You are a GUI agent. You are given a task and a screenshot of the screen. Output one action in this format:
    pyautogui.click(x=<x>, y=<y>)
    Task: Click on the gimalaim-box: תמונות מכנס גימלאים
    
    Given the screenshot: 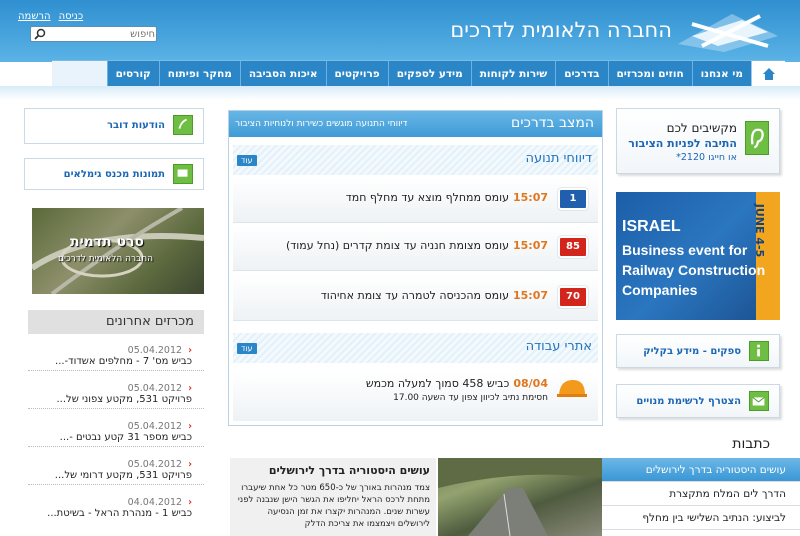 What is the action you would take?
    pyautogui.click(x=114, y=174)
    